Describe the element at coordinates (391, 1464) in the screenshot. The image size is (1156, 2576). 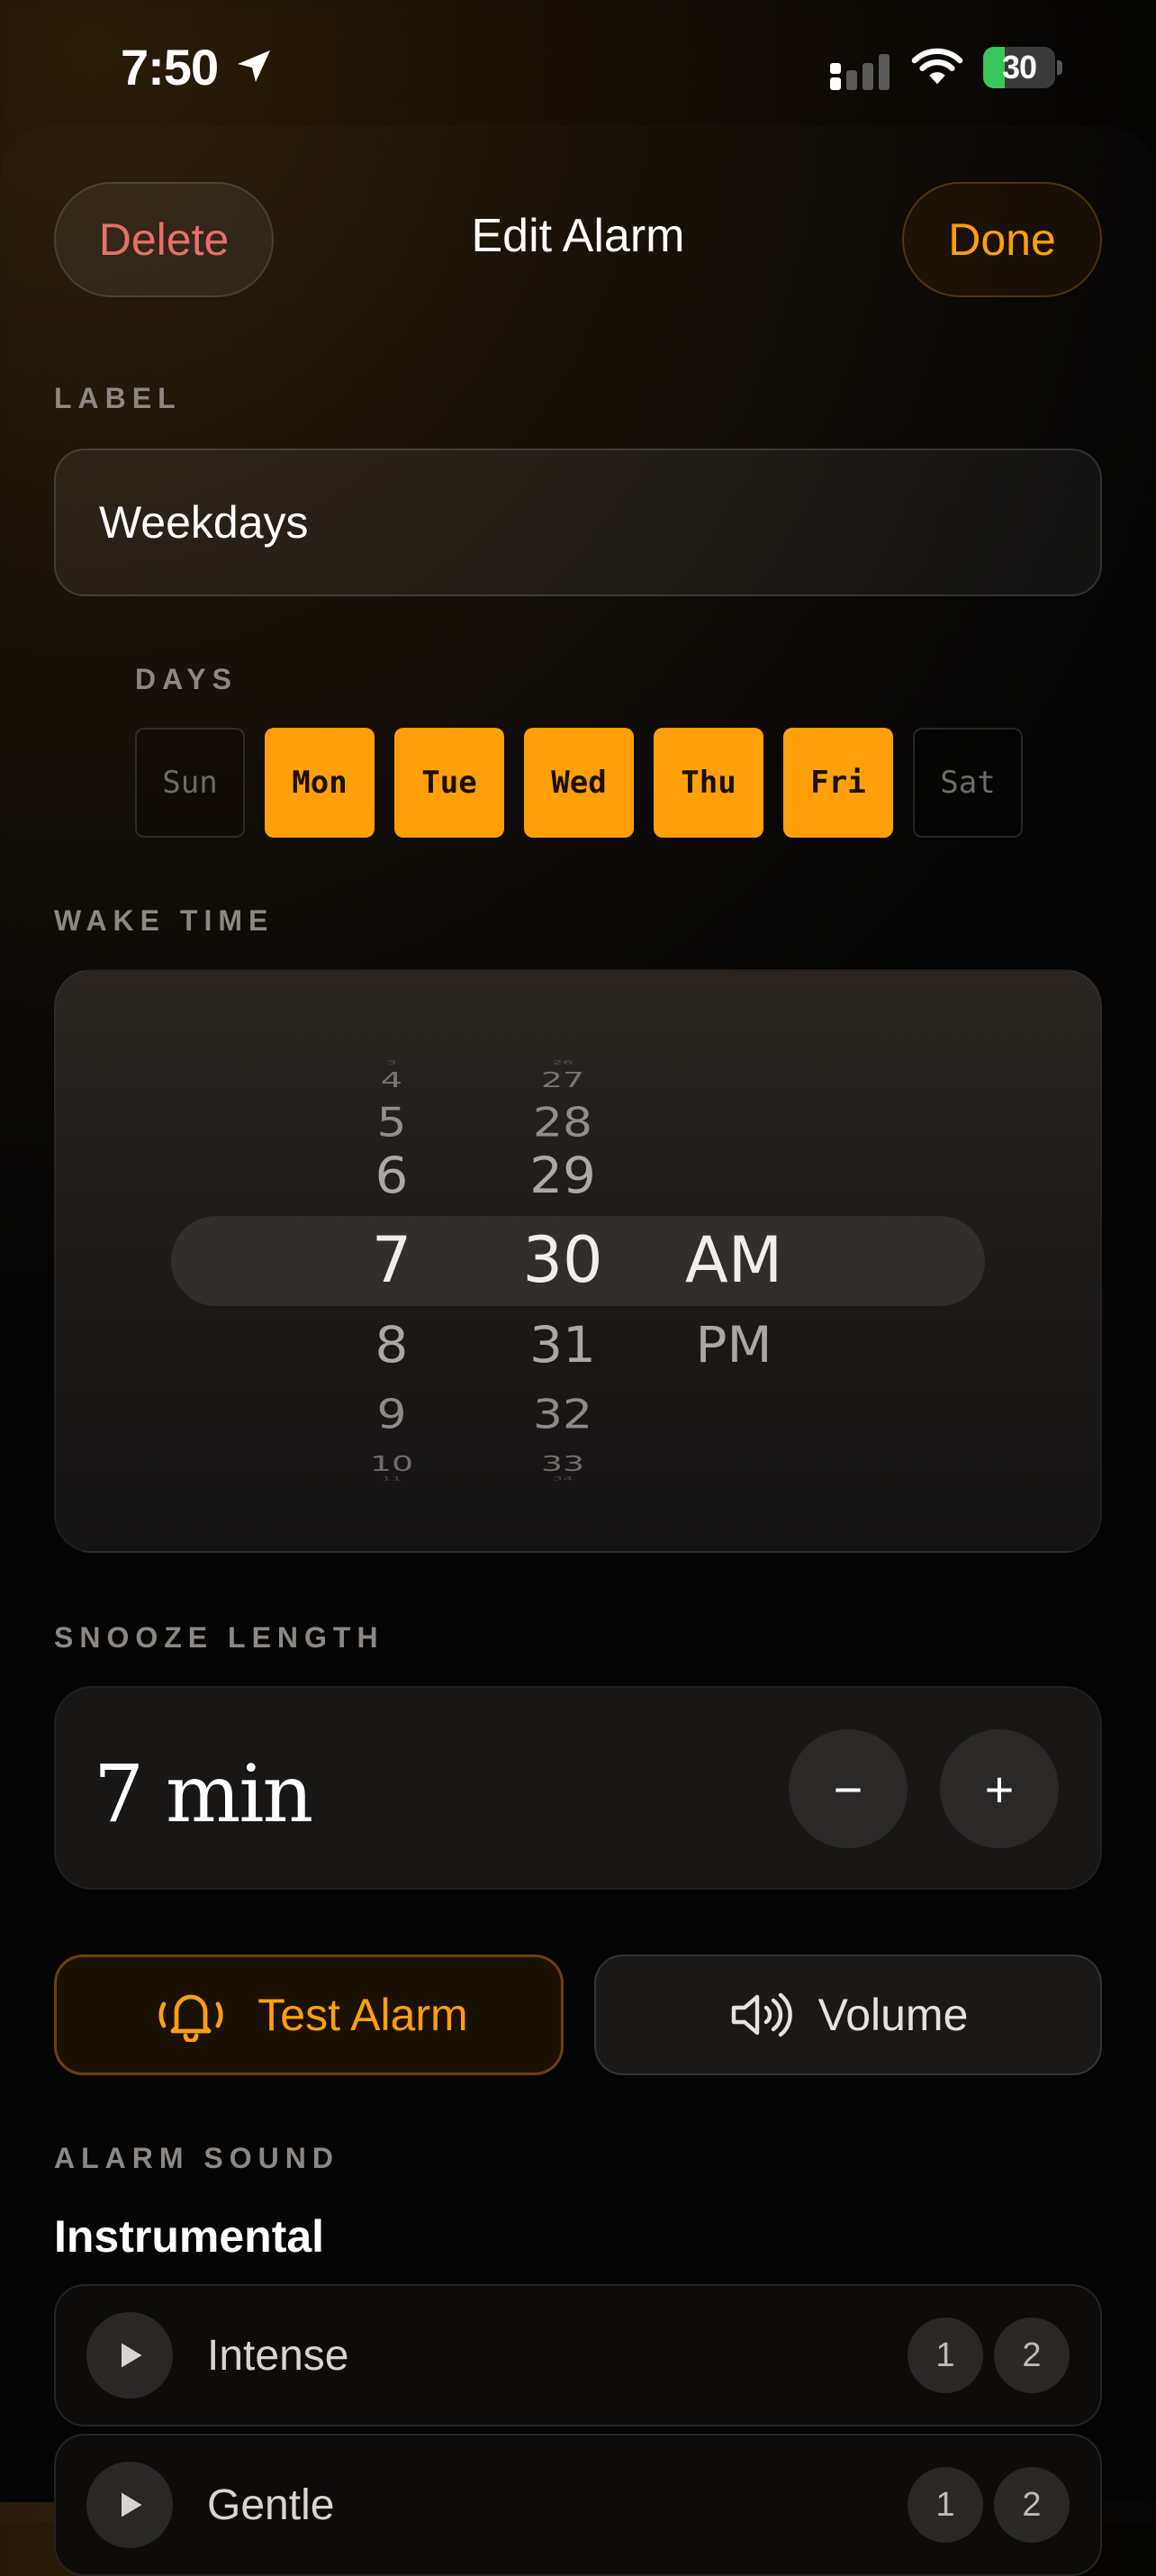
I see `hour-option: 10` at that location.